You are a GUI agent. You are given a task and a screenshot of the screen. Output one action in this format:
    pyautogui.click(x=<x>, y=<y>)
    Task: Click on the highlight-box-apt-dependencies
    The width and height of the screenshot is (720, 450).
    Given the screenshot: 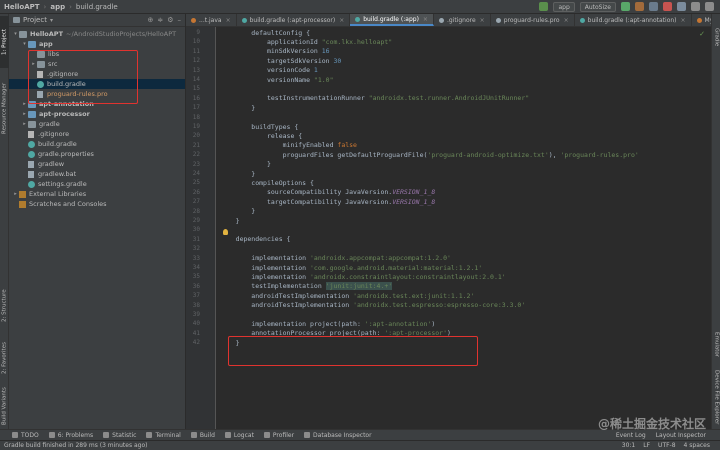 What is the action you would take?
    pyautogui.click(x=353, y=351)
    